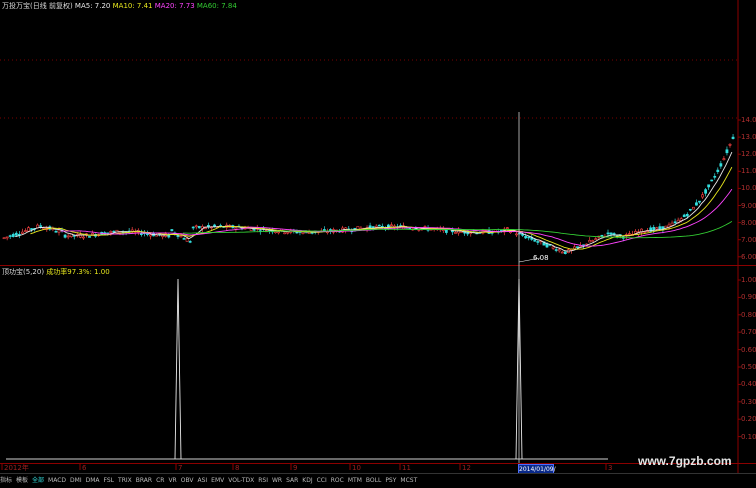  Describe the element at coordinates (217, 480) in the screenshot. I see `indicator-tab: EMV` at that location.